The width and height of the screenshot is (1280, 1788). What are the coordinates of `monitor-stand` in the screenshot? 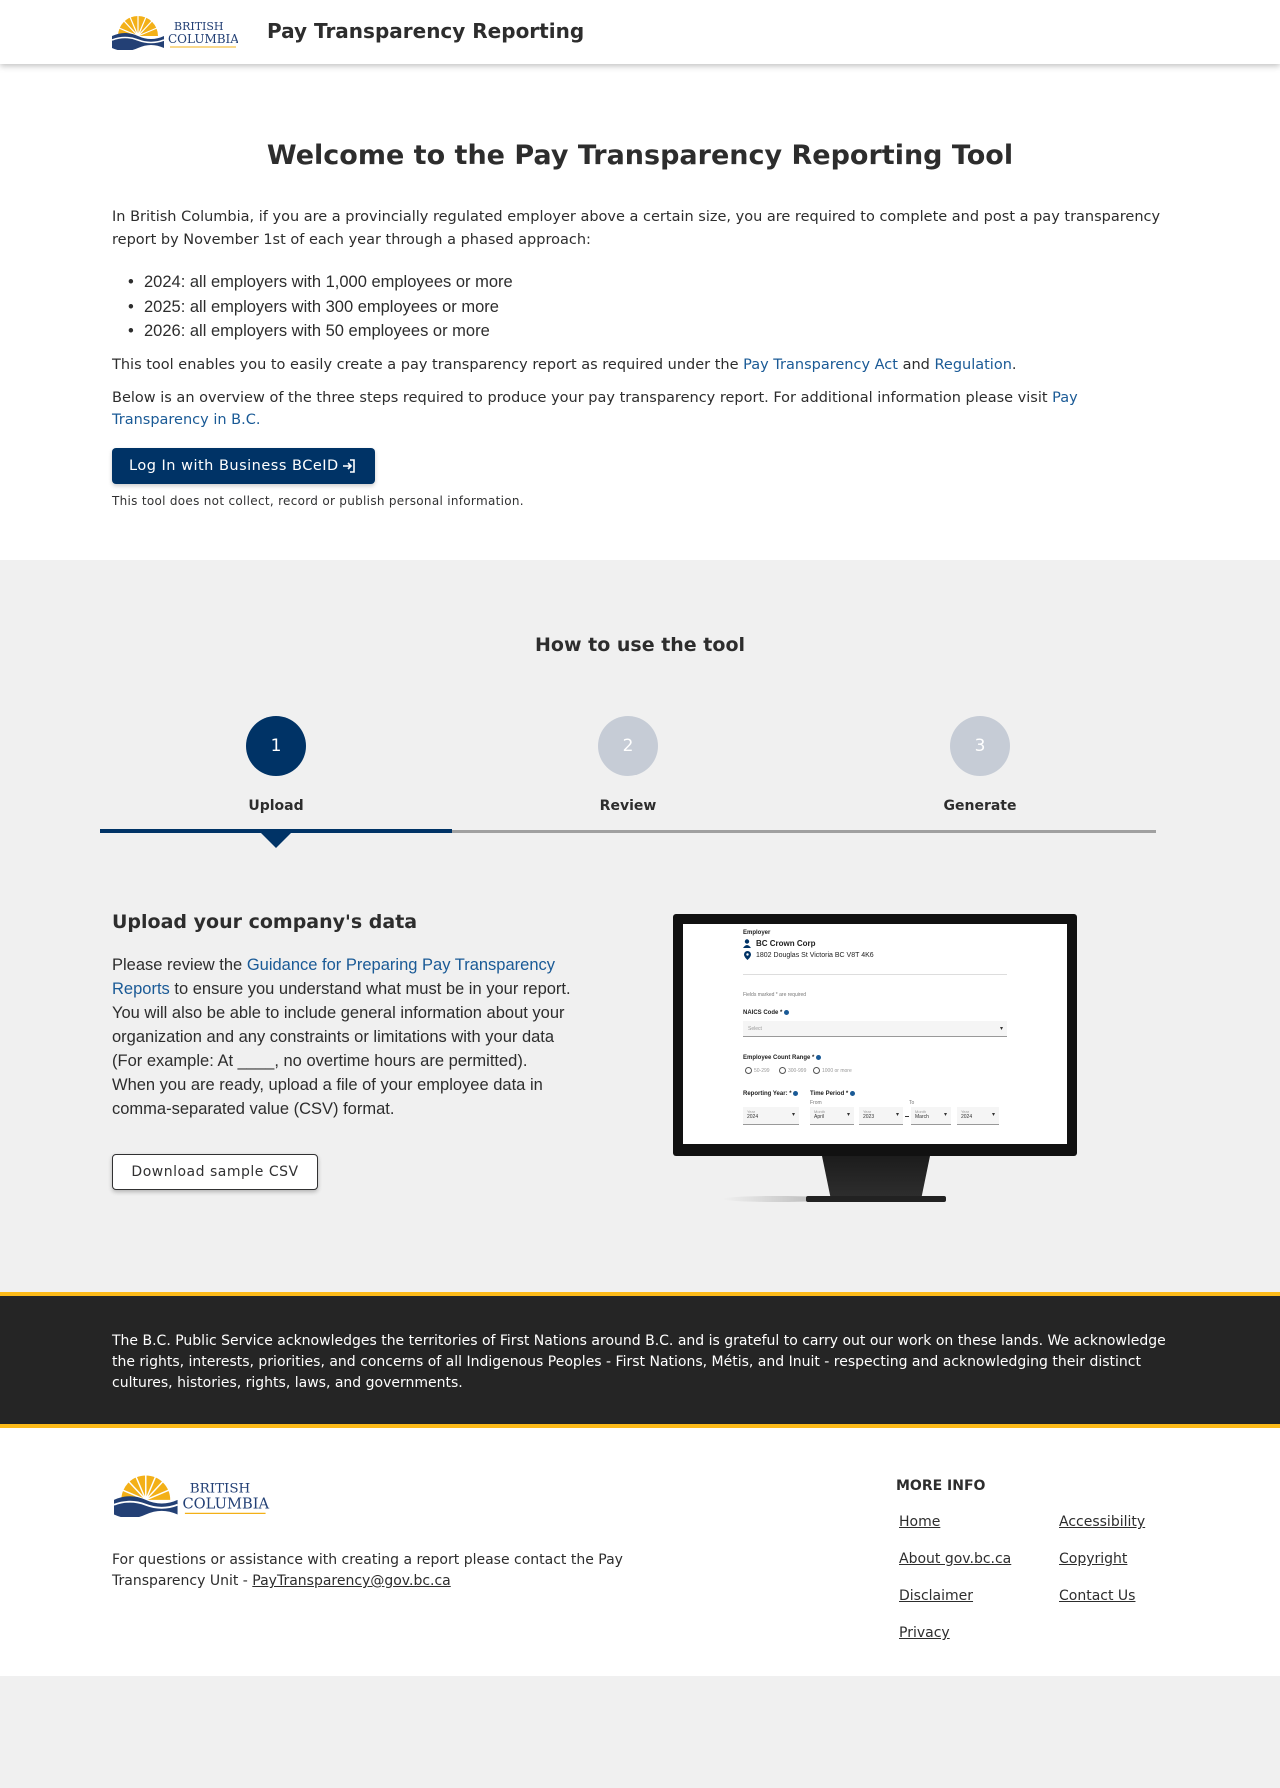 It's located at (876, 1177).